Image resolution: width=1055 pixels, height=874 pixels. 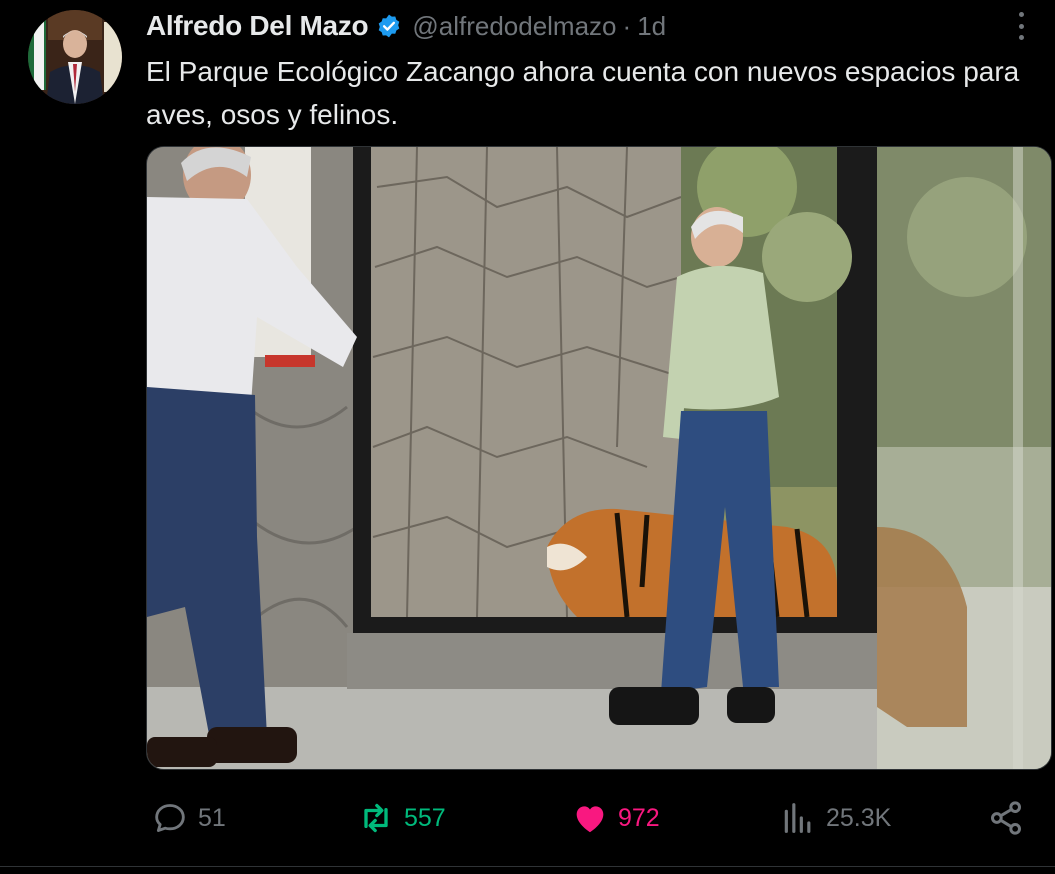 I want to click on tweet-timestamp: 1d, so click(x=651, y=26).